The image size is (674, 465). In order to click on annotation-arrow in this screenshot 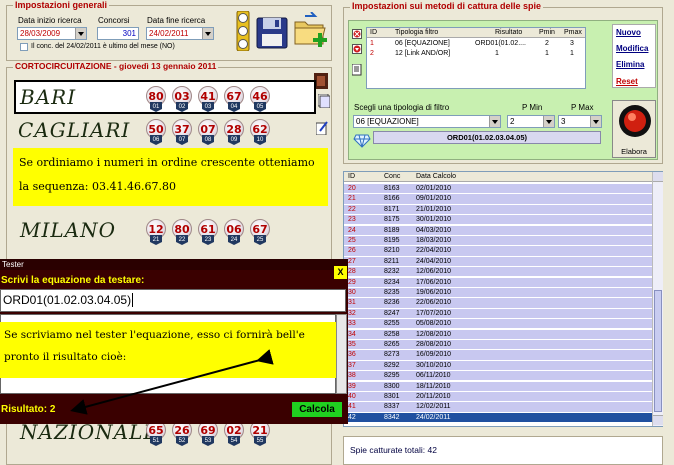, I will do `click(172, 382)`.